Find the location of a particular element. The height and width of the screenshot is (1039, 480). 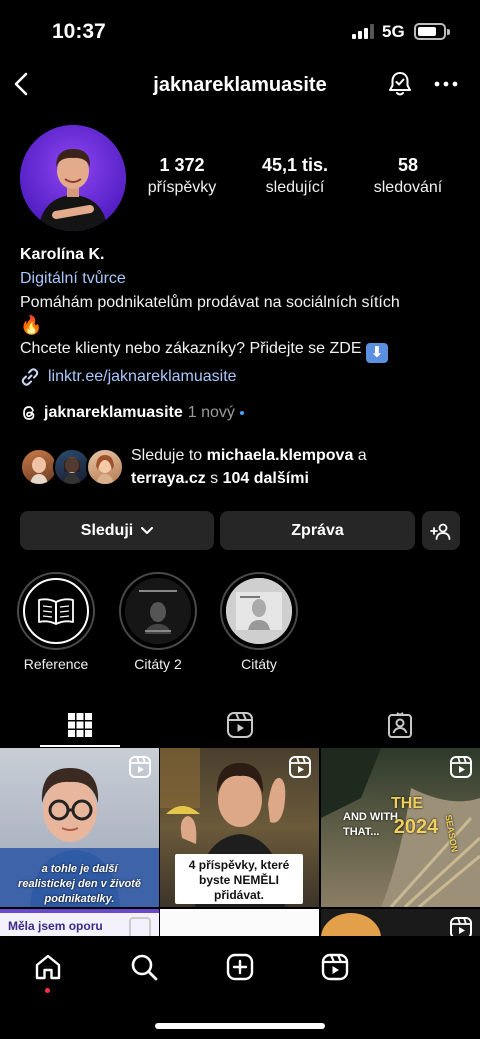

chevron-down-icon is located at coordinates (147, 530).